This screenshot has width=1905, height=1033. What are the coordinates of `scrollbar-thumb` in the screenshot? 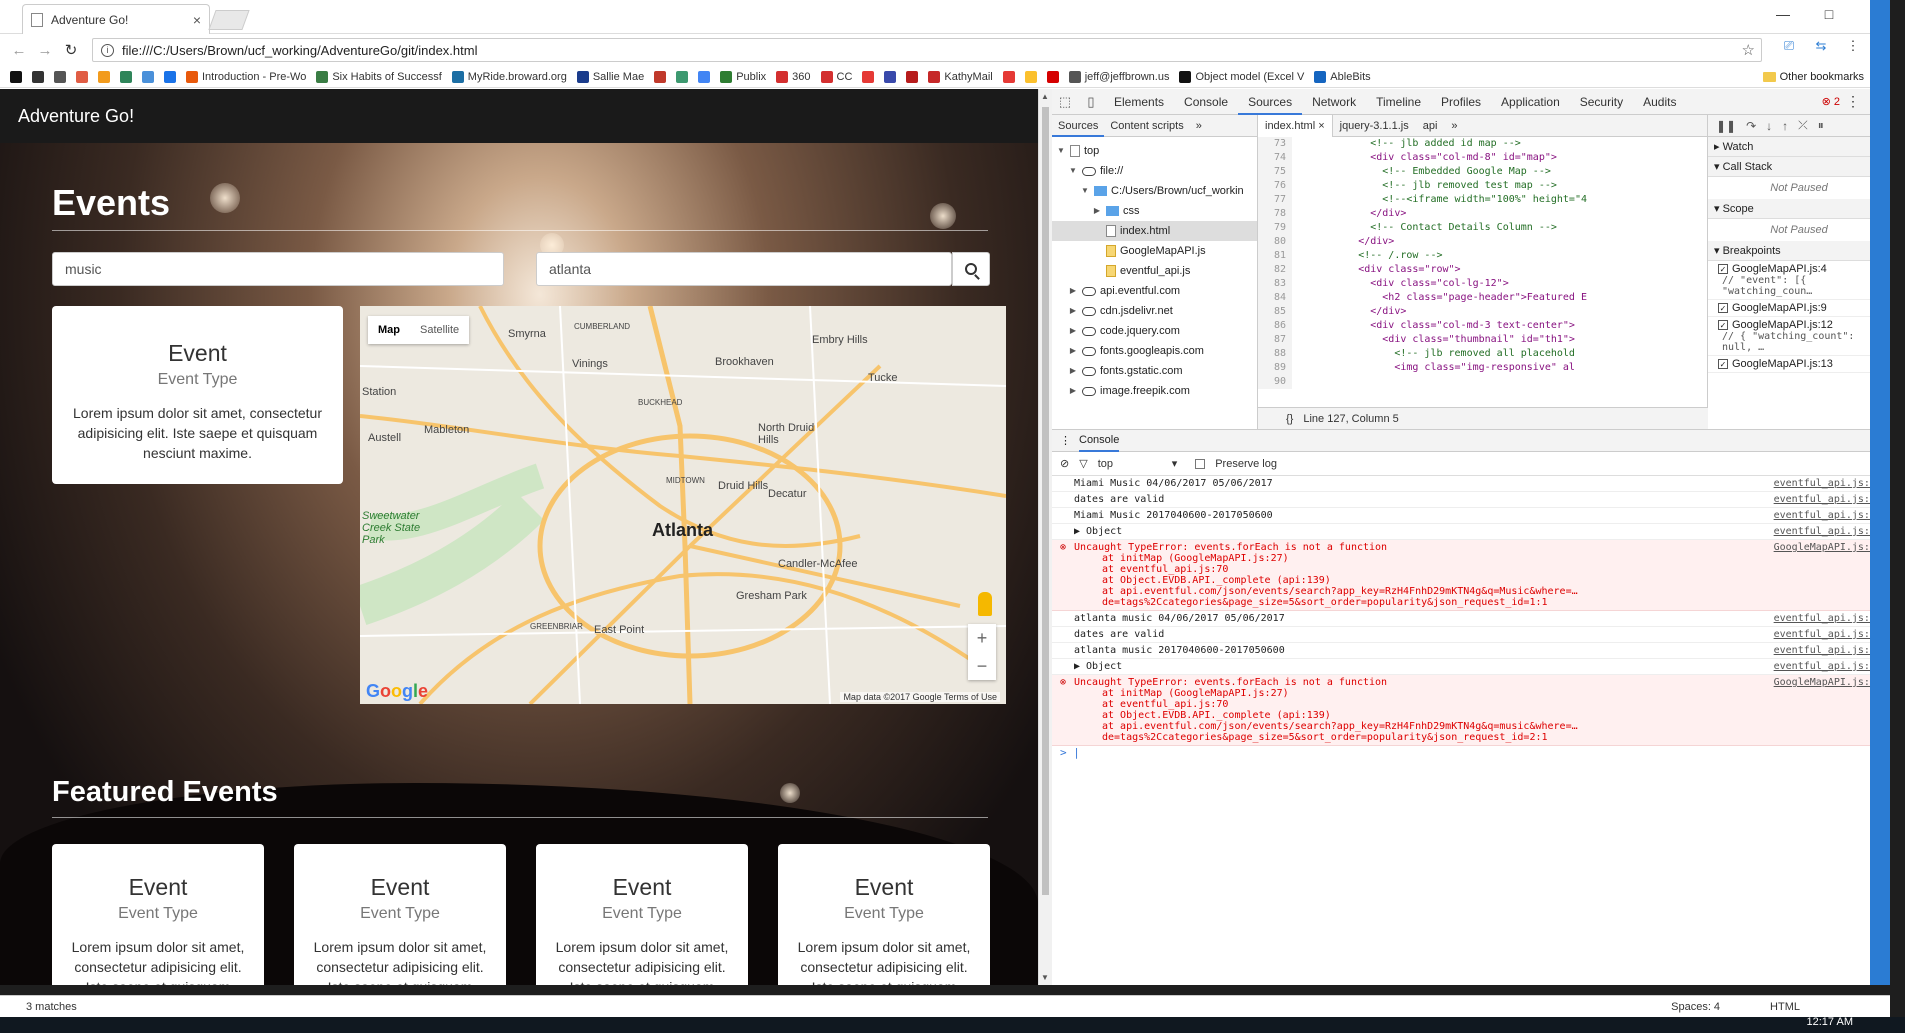 It's located at (1045, 501).